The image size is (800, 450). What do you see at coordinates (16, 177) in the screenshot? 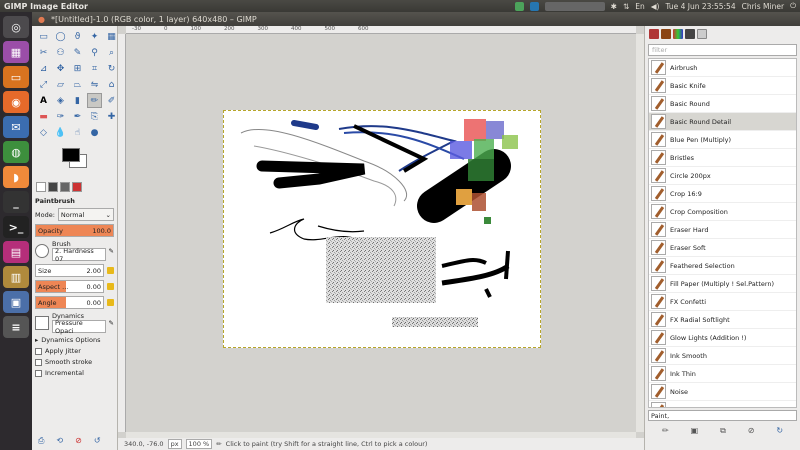
I see `app-orange-icon: ◗` at bounding box center [16, 177].